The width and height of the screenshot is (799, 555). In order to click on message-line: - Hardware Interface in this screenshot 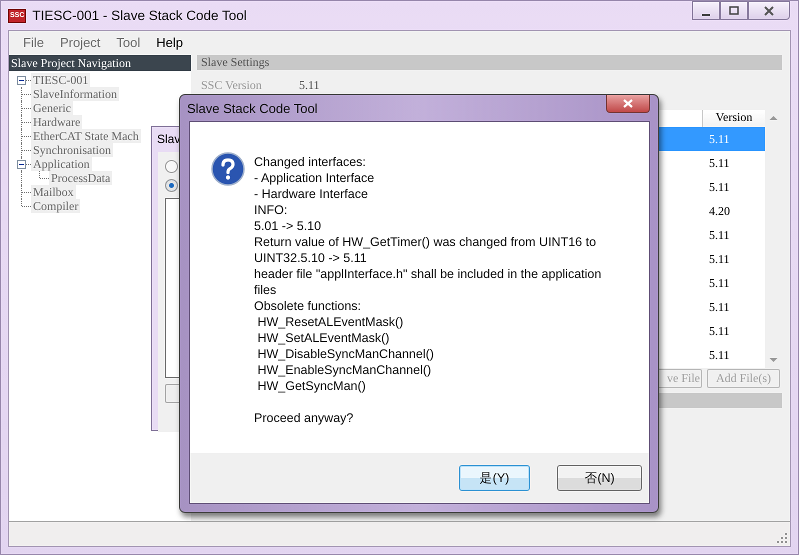, I will do `click(311, 194)`.